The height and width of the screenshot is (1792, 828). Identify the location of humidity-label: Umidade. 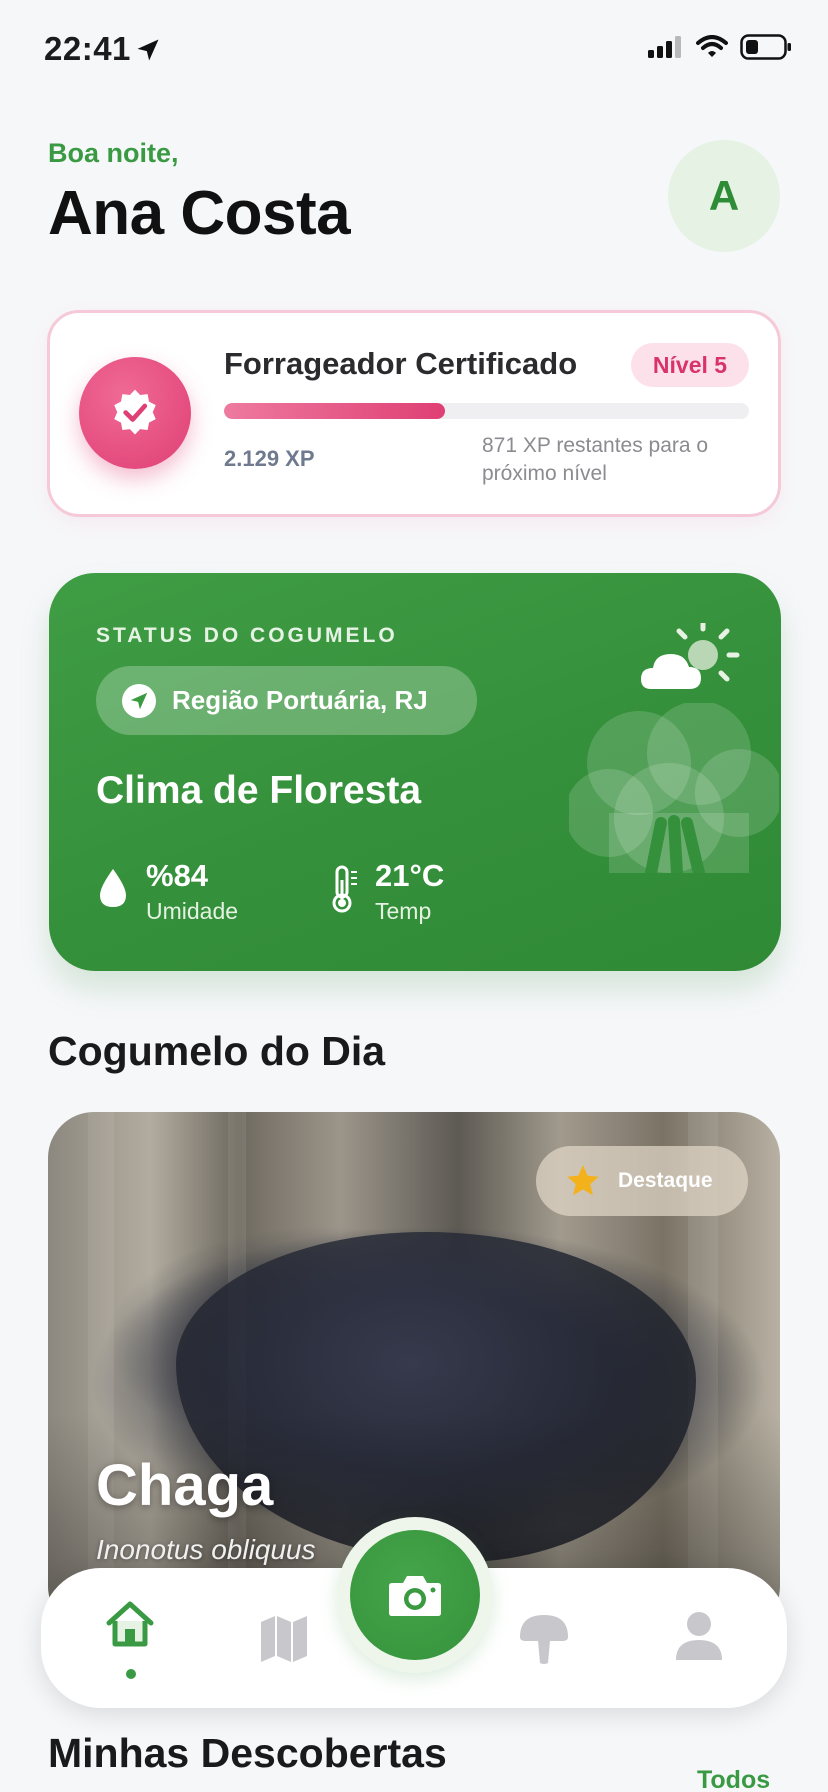
(192, 911).